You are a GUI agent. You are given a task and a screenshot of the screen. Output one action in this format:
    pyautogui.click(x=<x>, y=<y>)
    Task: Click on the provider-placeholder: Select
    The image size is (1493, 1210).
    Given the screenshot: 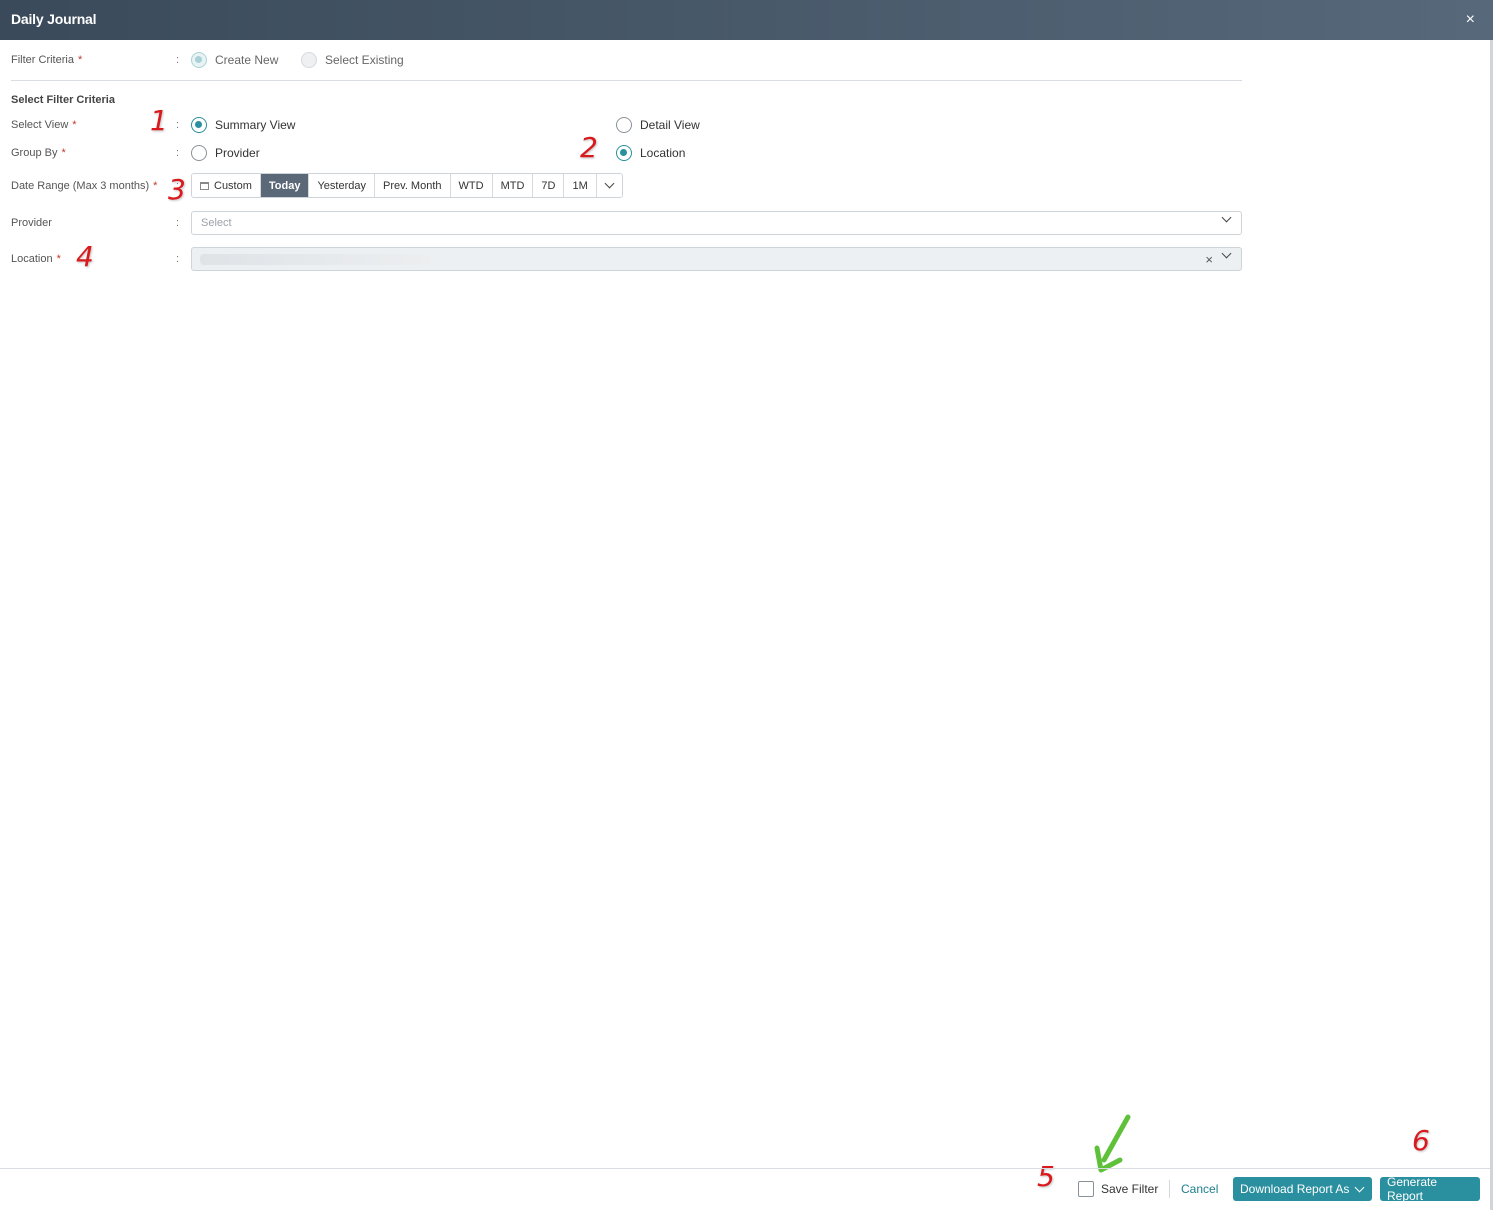 What is the action you would take?
    pyautogui.click(x=216, y=223)
    